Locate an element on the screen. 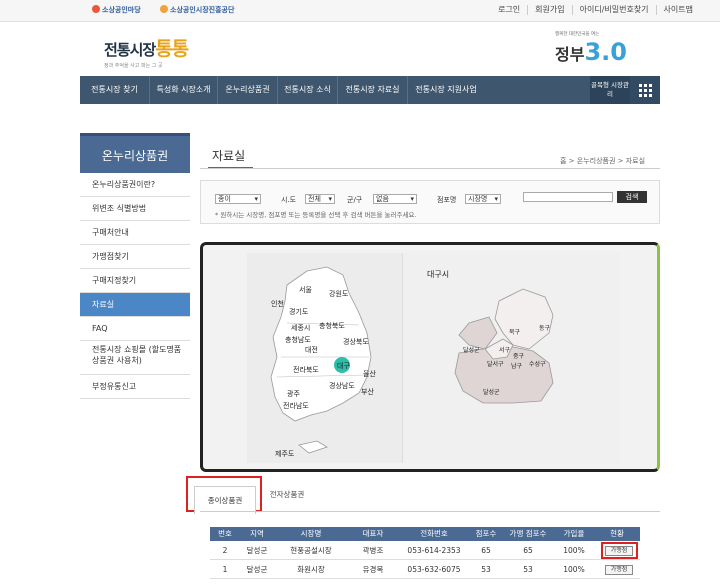  daegu-label-dalseong-south: 달성군 is located at coordinates (491, 391).